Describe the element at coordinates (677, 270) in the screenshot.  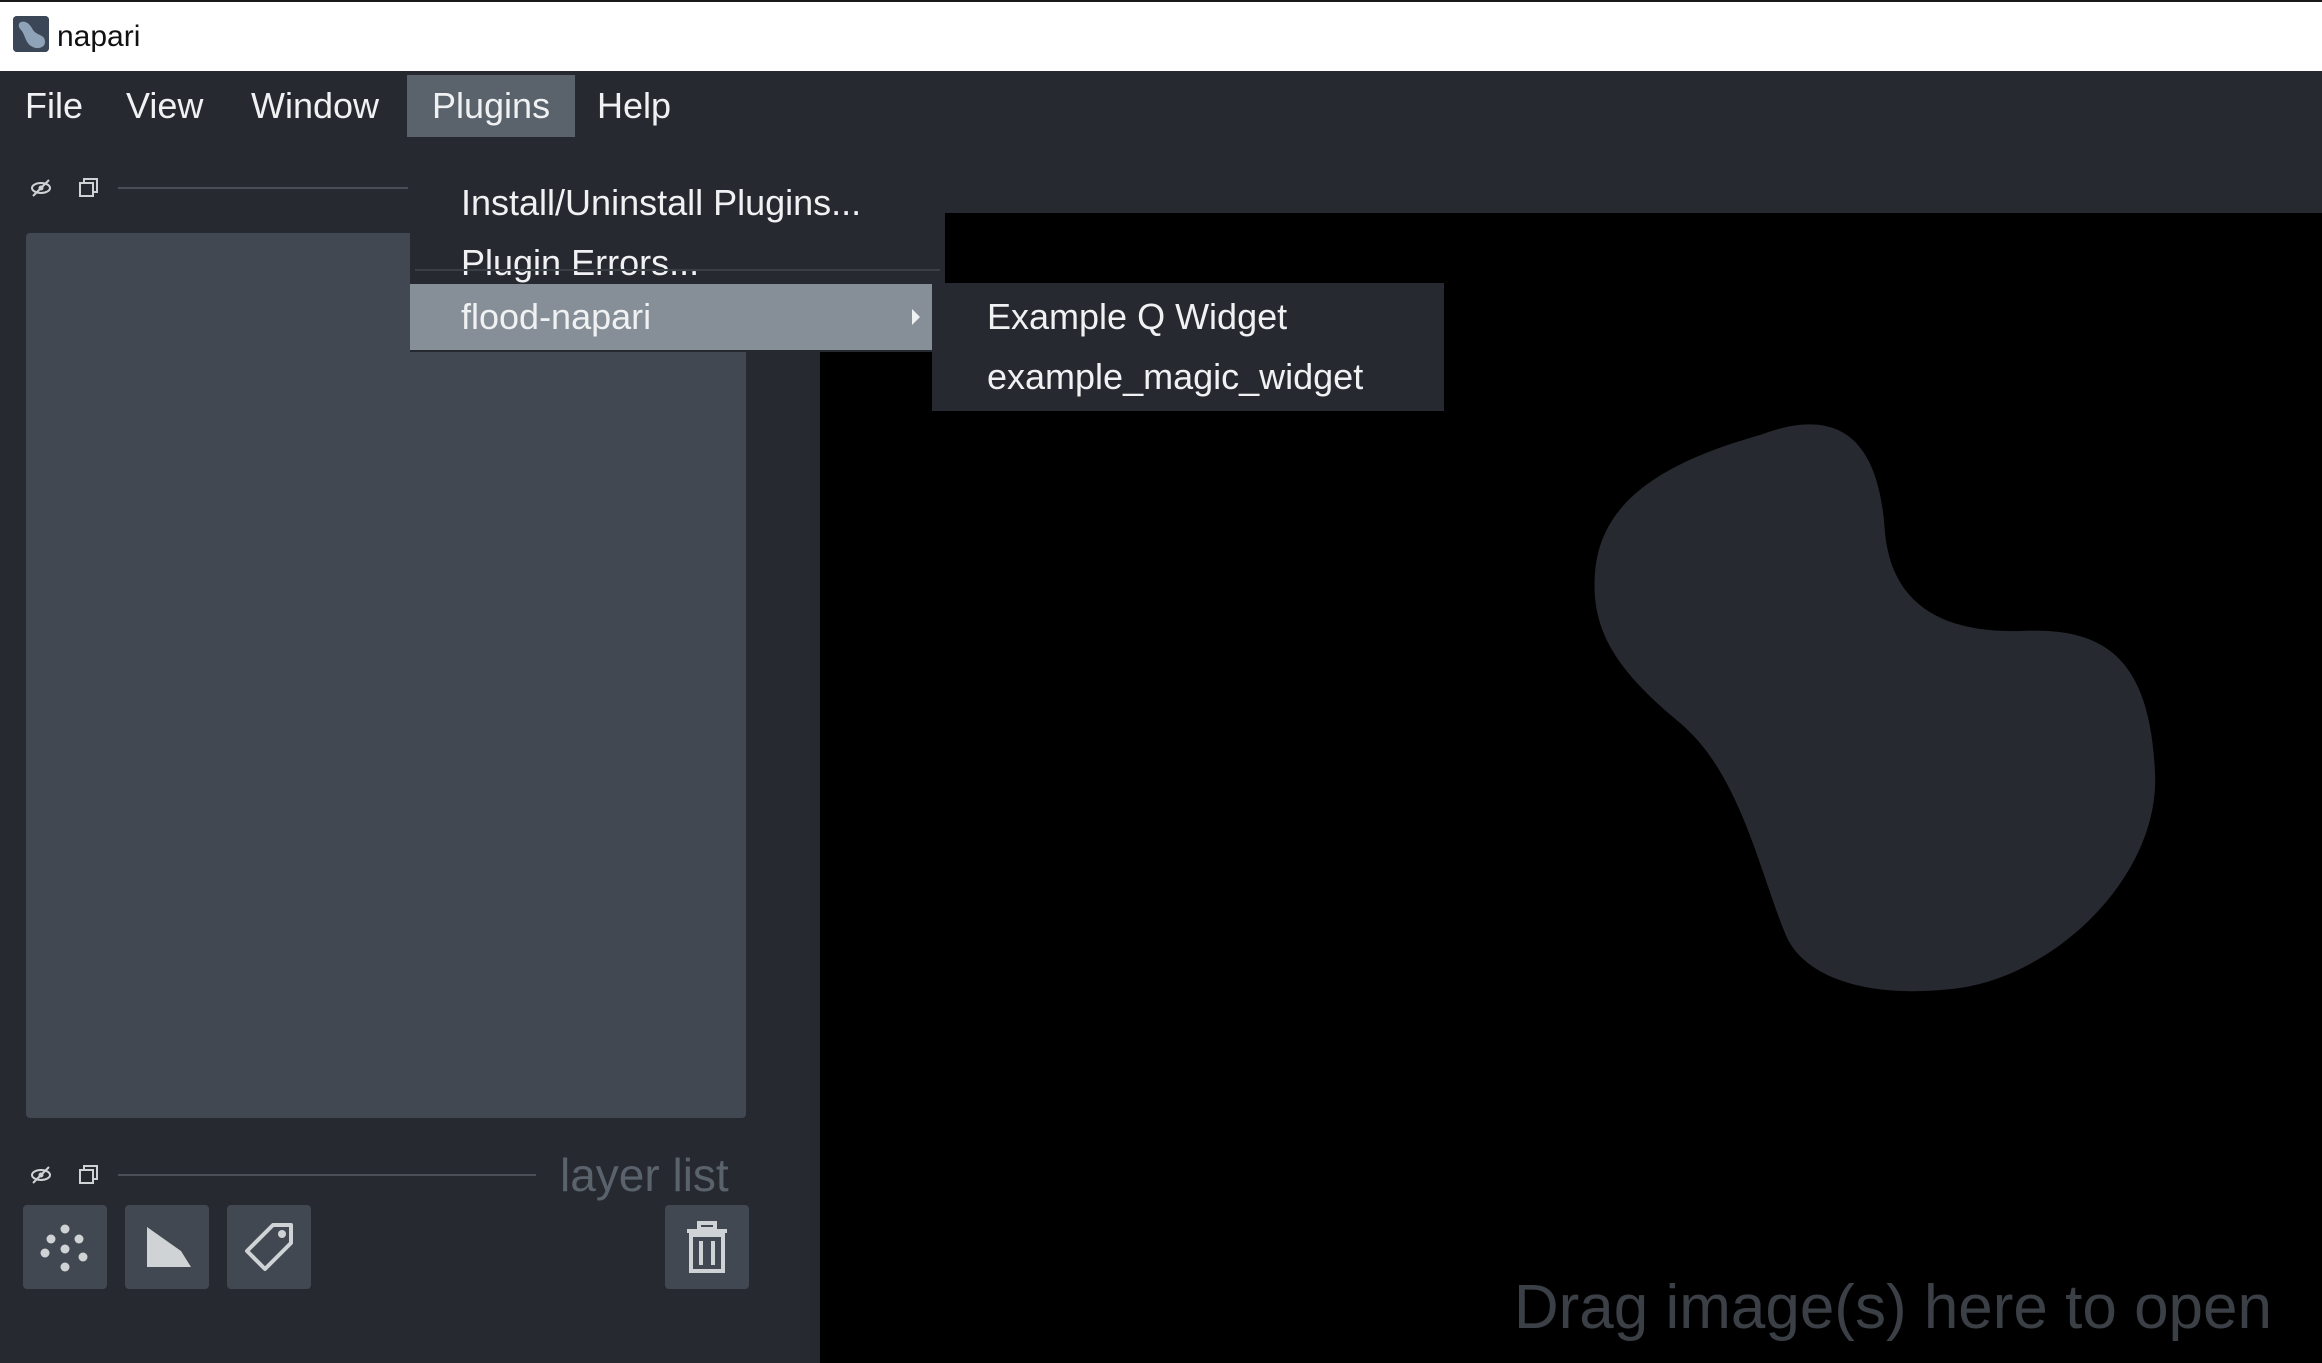
I see `menu-separator` at that location.